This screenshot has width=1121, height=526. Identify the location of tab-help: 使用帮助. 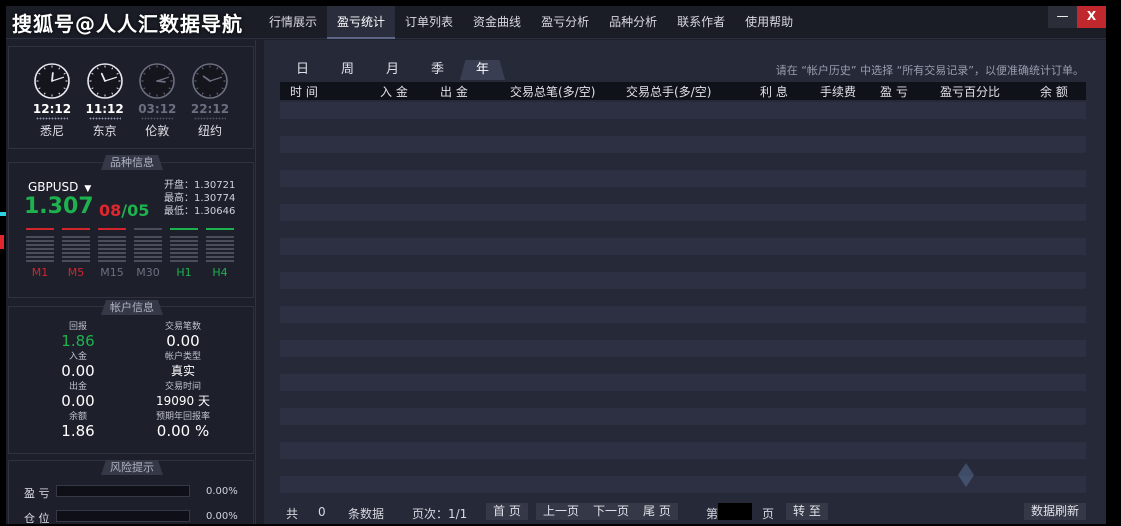
(769, 22).